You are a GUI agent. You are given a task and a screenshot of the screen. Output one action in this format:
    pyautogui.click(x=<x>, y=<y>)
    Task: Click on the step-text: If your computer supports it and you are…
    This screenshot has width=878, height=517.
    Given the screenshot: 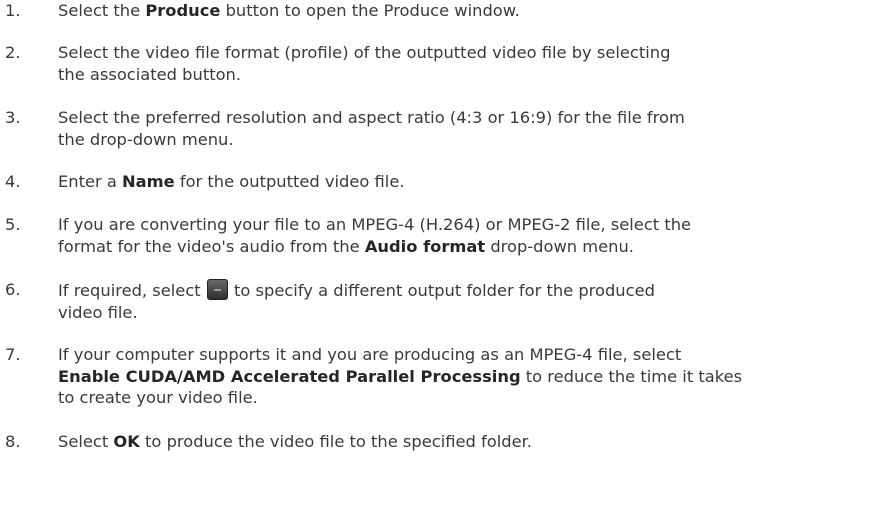 What is the action you would take?
    pyautogui.click(x=458, y=376)
    